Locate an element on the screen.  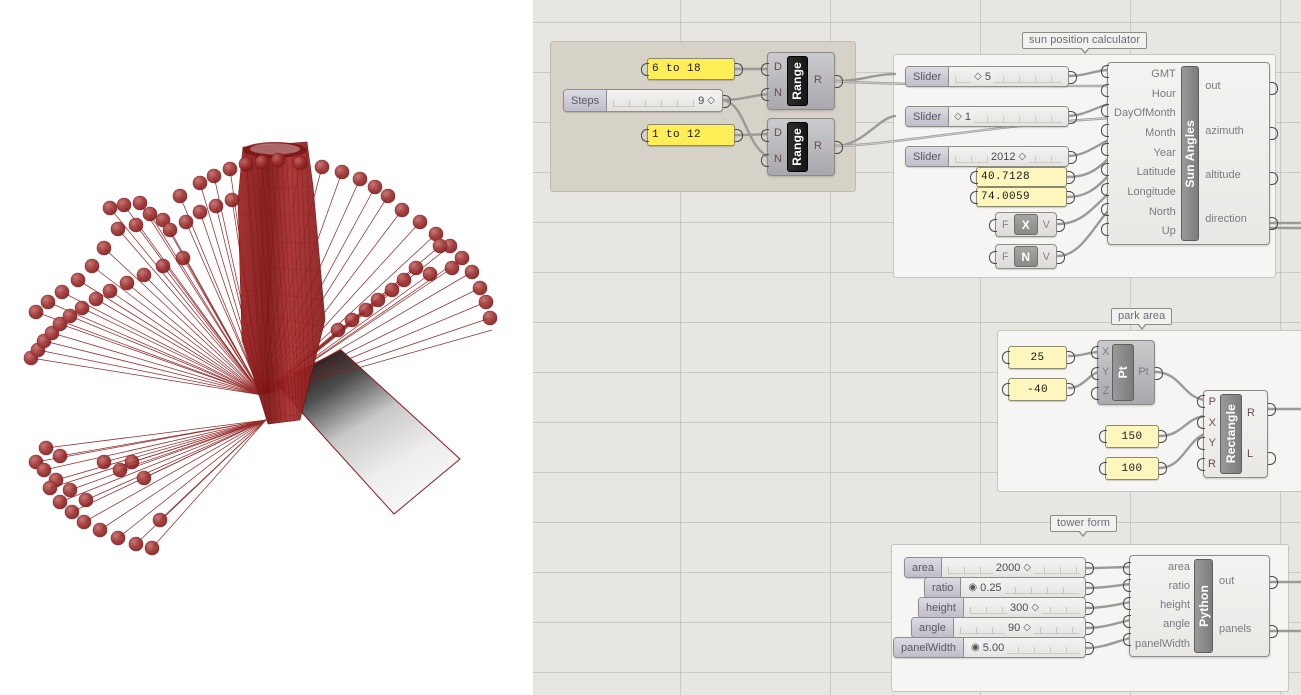
rectangle-output-r: R is located at coordinates (1250, 412).